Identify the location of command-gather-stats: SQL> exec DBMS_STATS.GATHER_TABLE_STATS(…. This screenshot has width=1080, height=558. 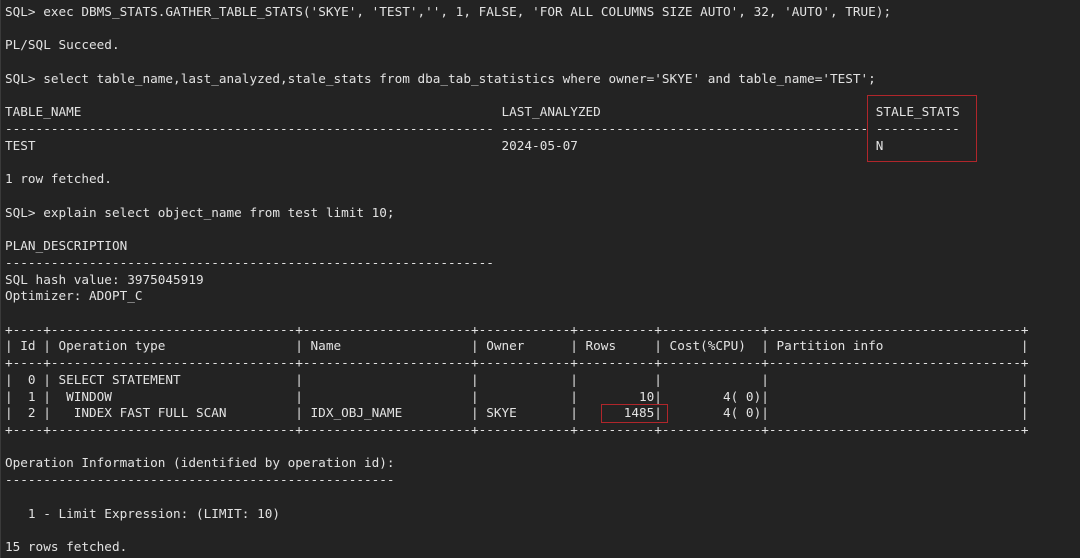
(448, 12).